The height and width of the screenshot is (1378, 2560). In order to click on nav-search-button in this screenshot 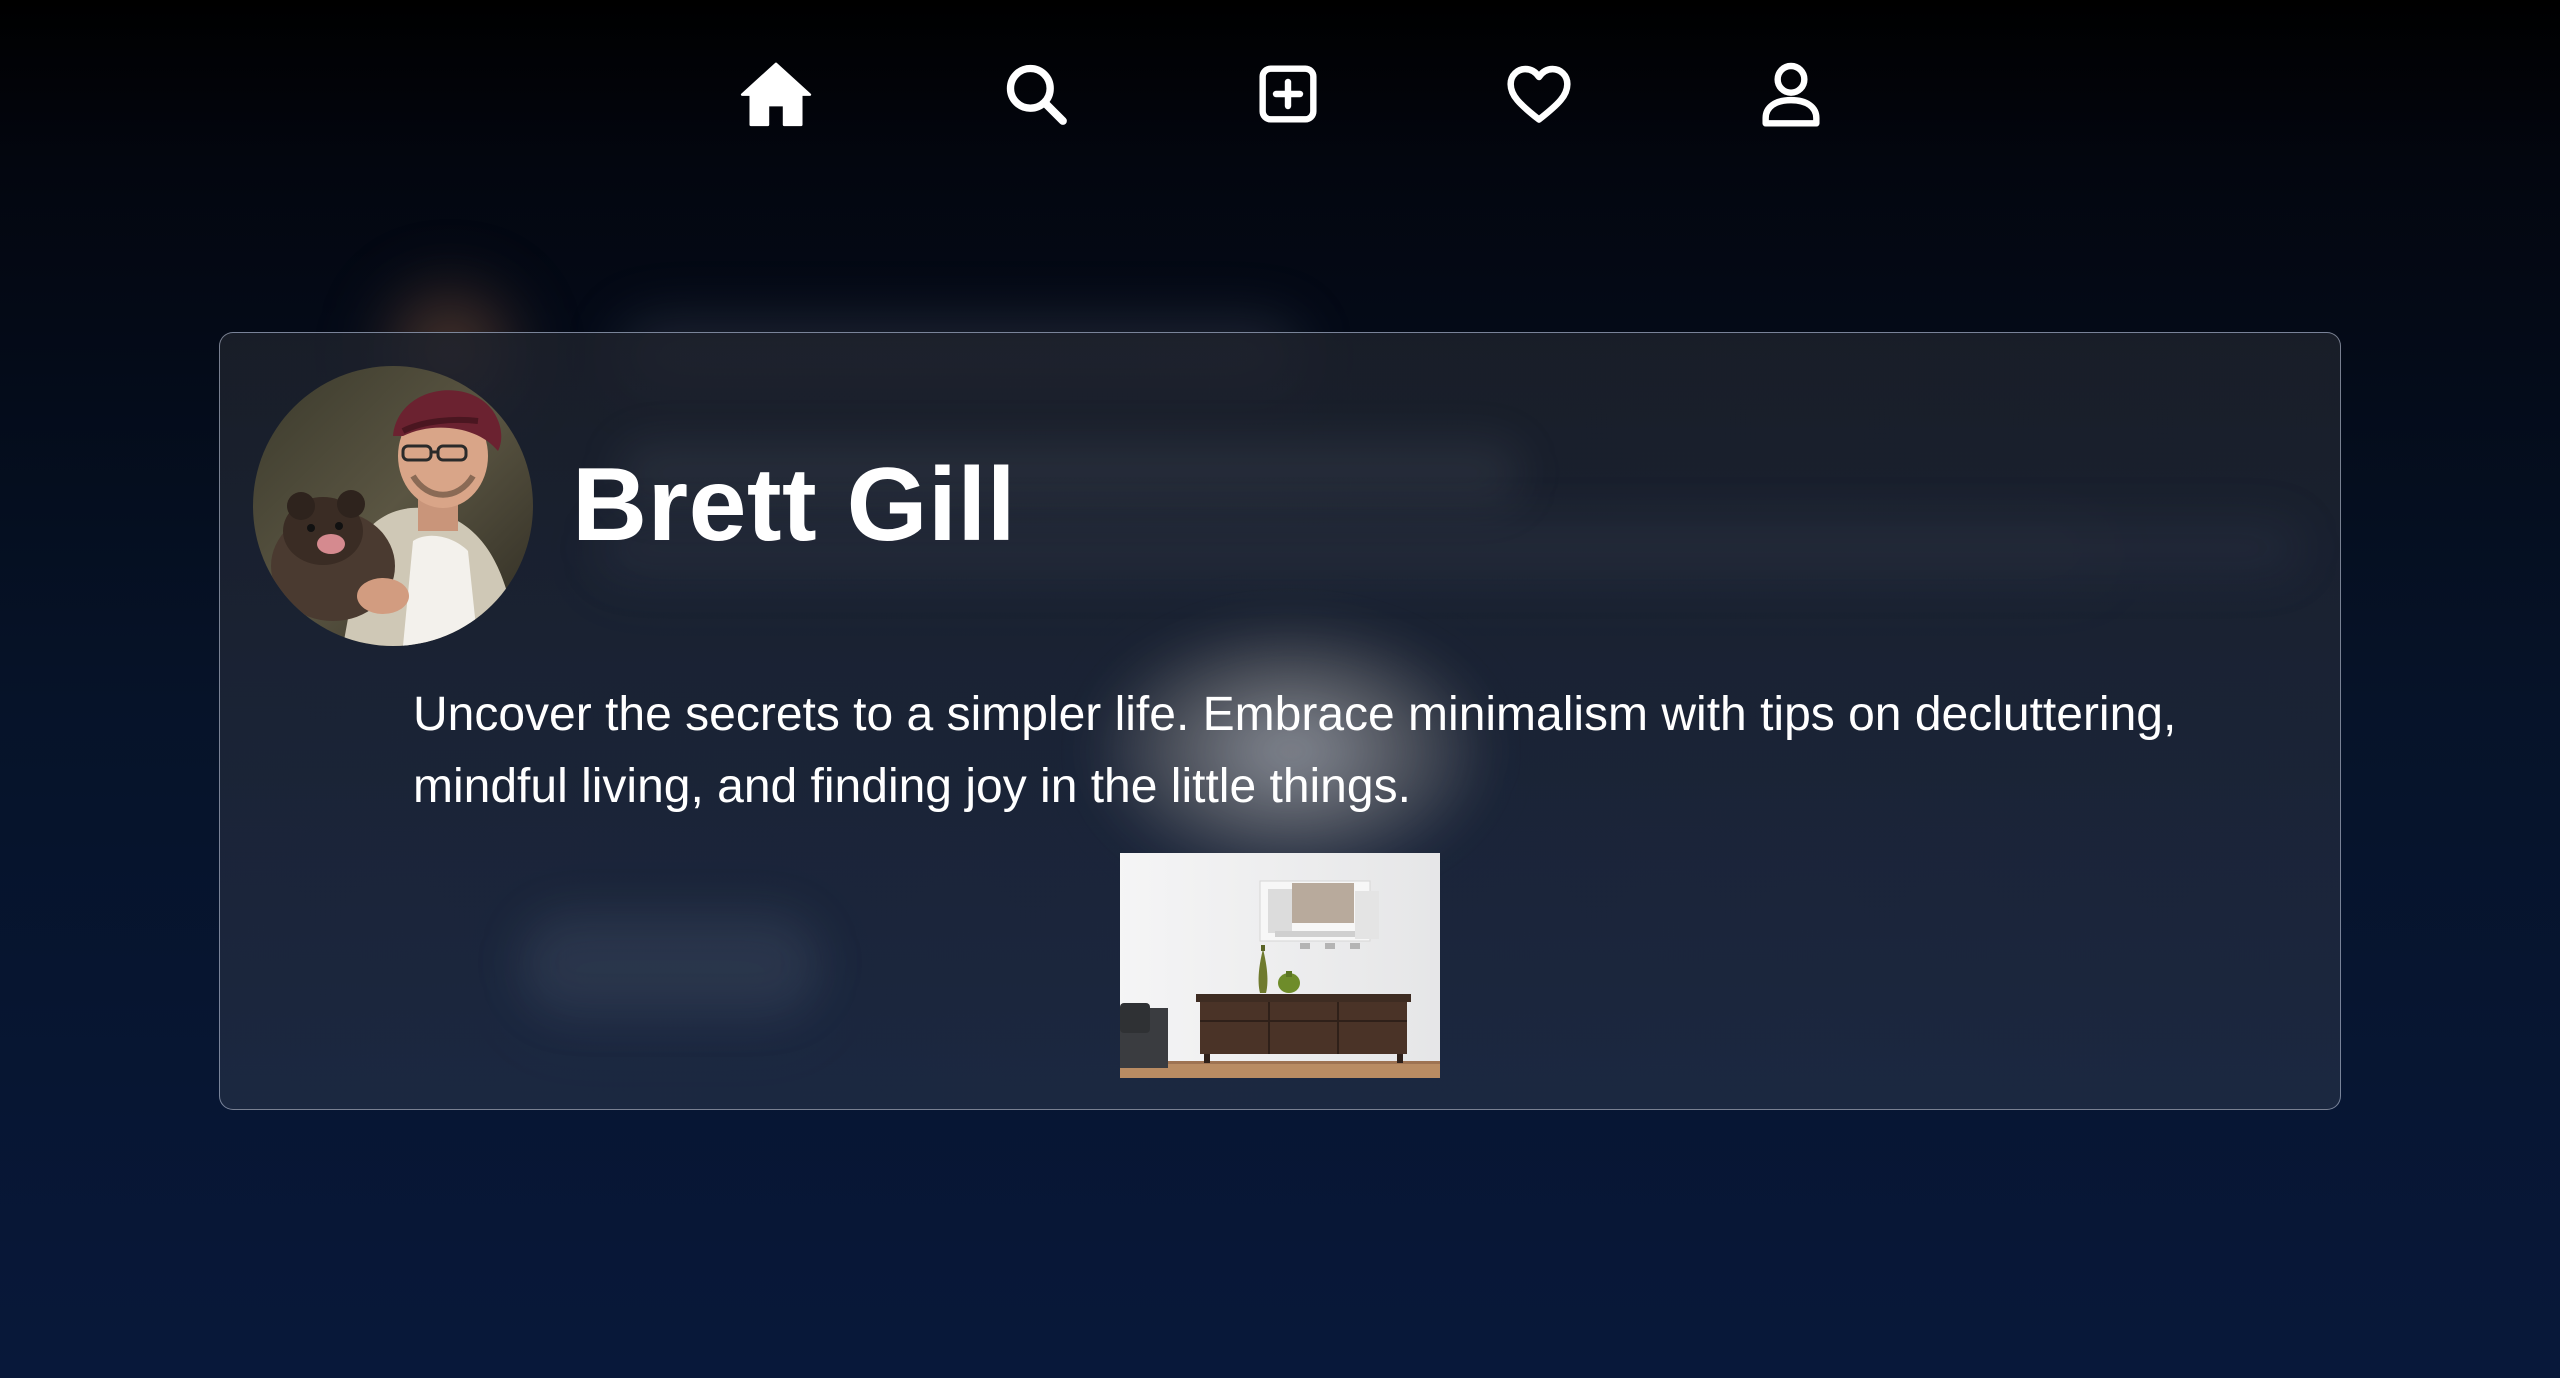, I will do `click(1036, 94)`.